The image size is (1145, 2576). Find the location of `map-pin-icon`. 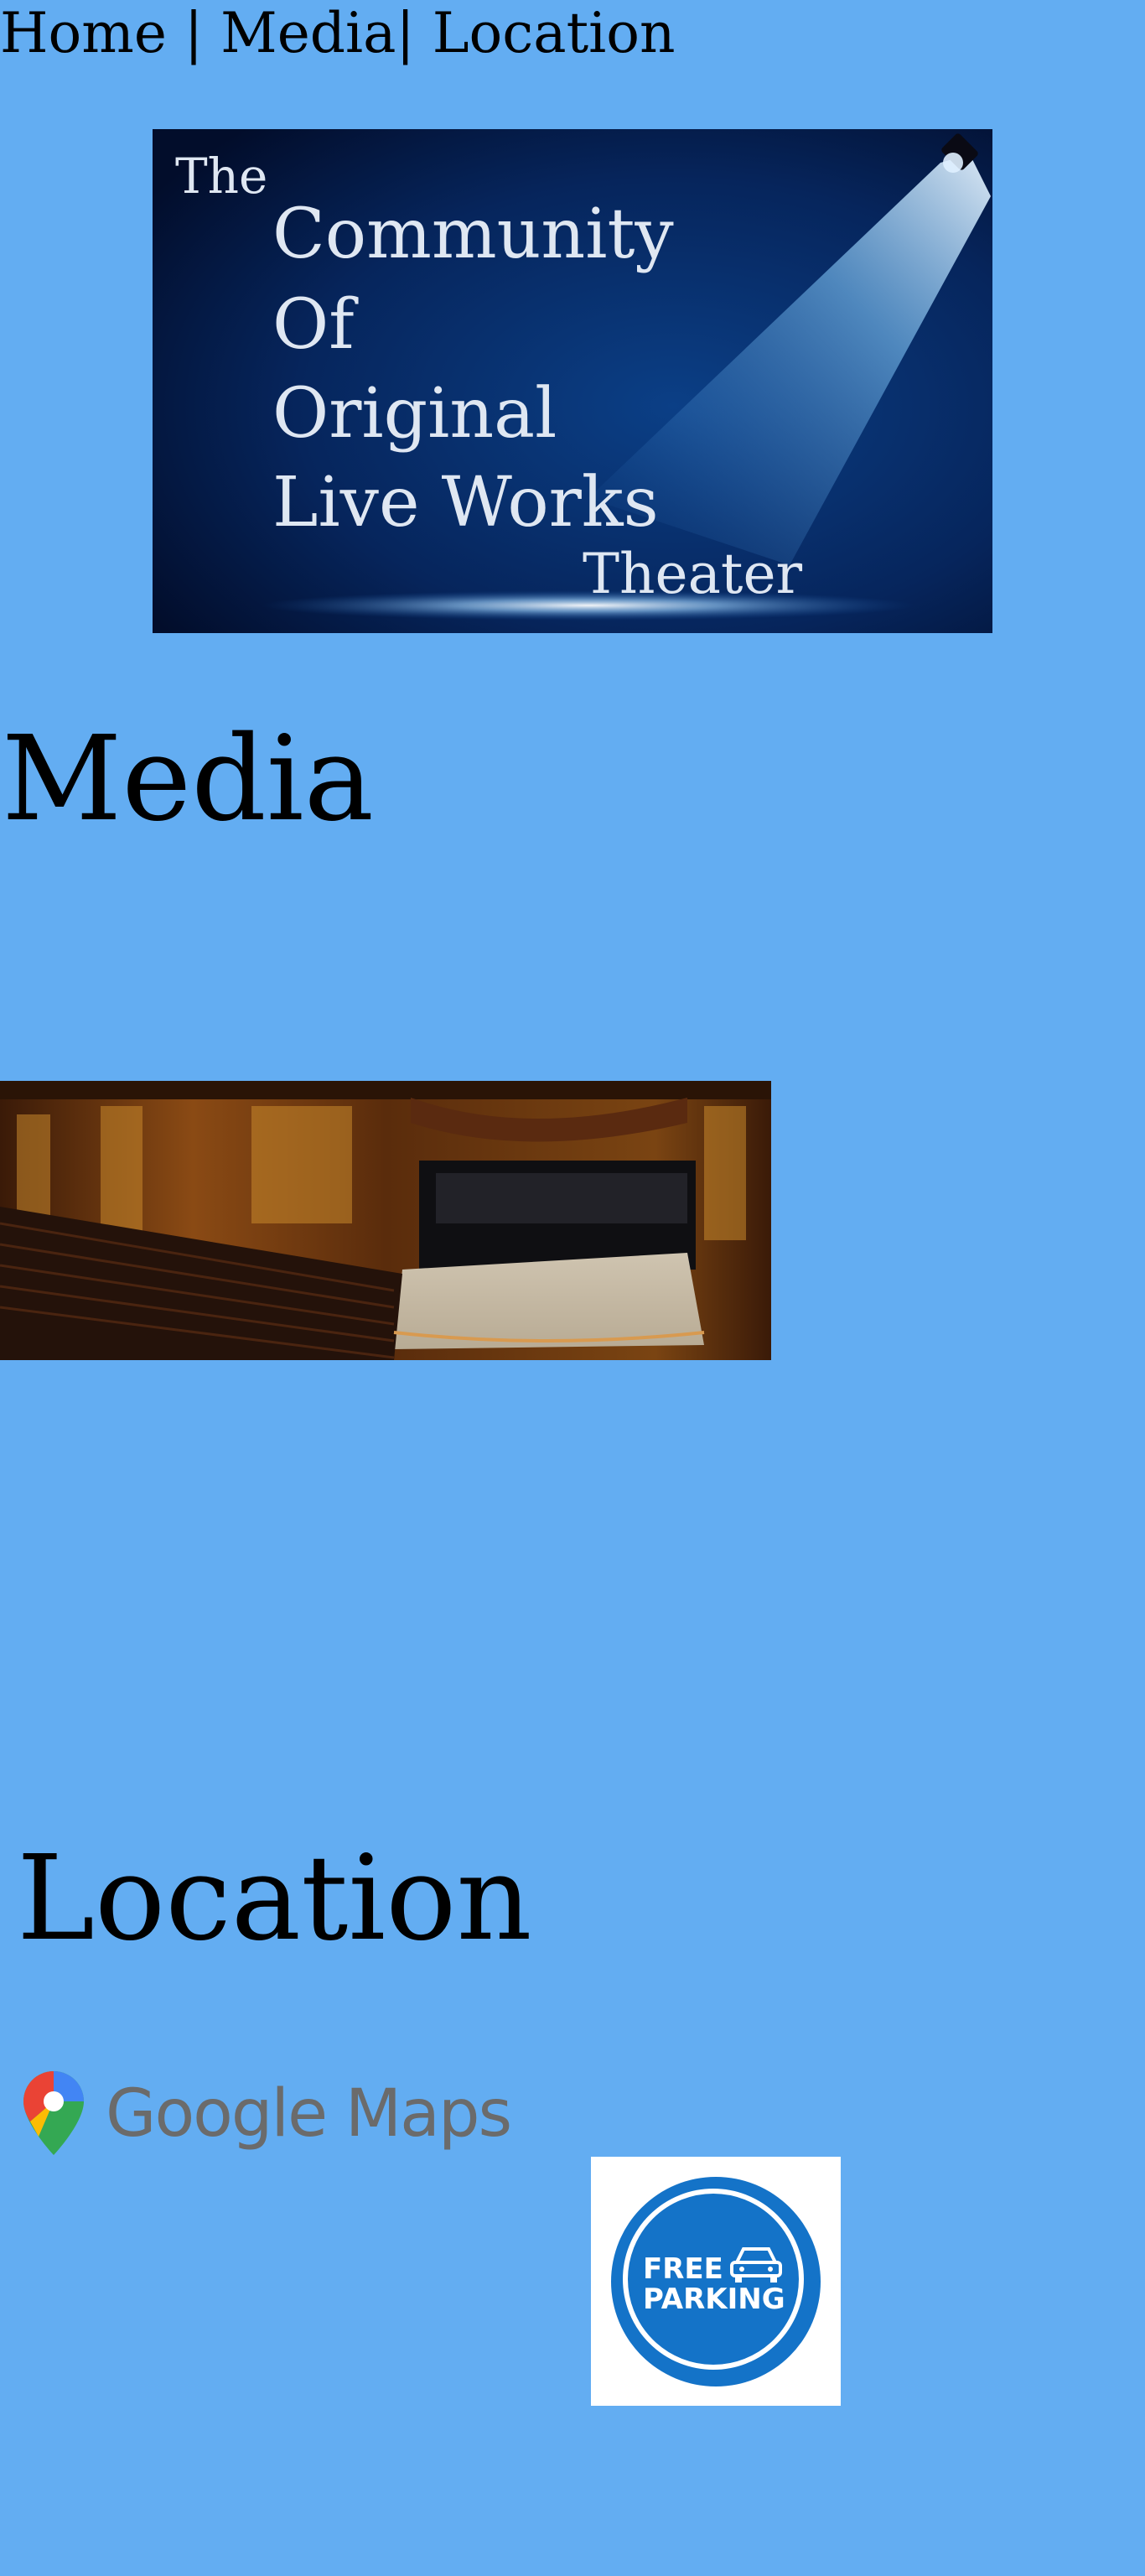

map-pin-icon is located at coordinates (54, 2113).